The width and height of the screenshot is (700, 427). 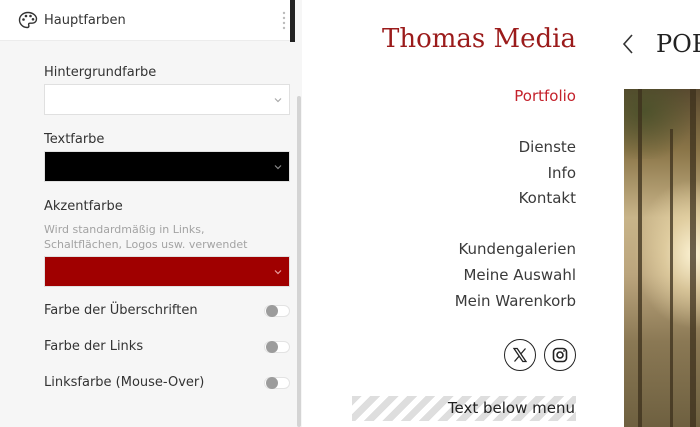 I want to click on chevron-left-icon, so click(x=628, y=44).